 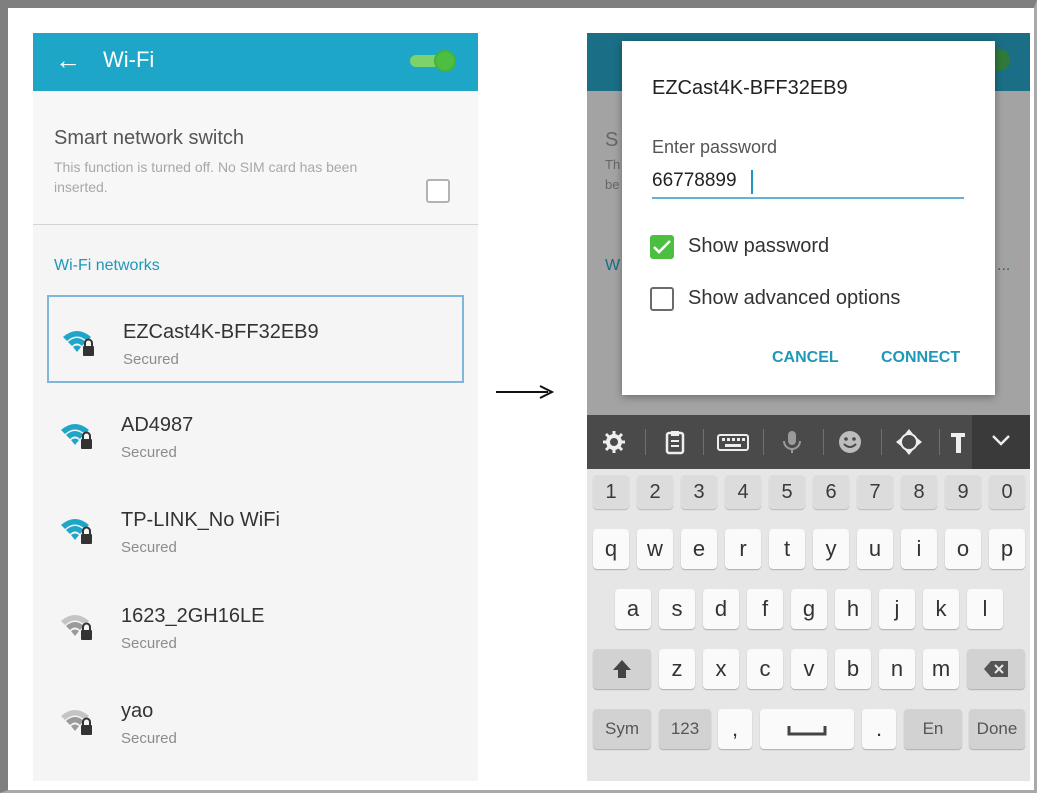 What do you see at coordinates (685, 729) in the screenshot?
I see `num-key: 123` at bounding box center [685, 729].